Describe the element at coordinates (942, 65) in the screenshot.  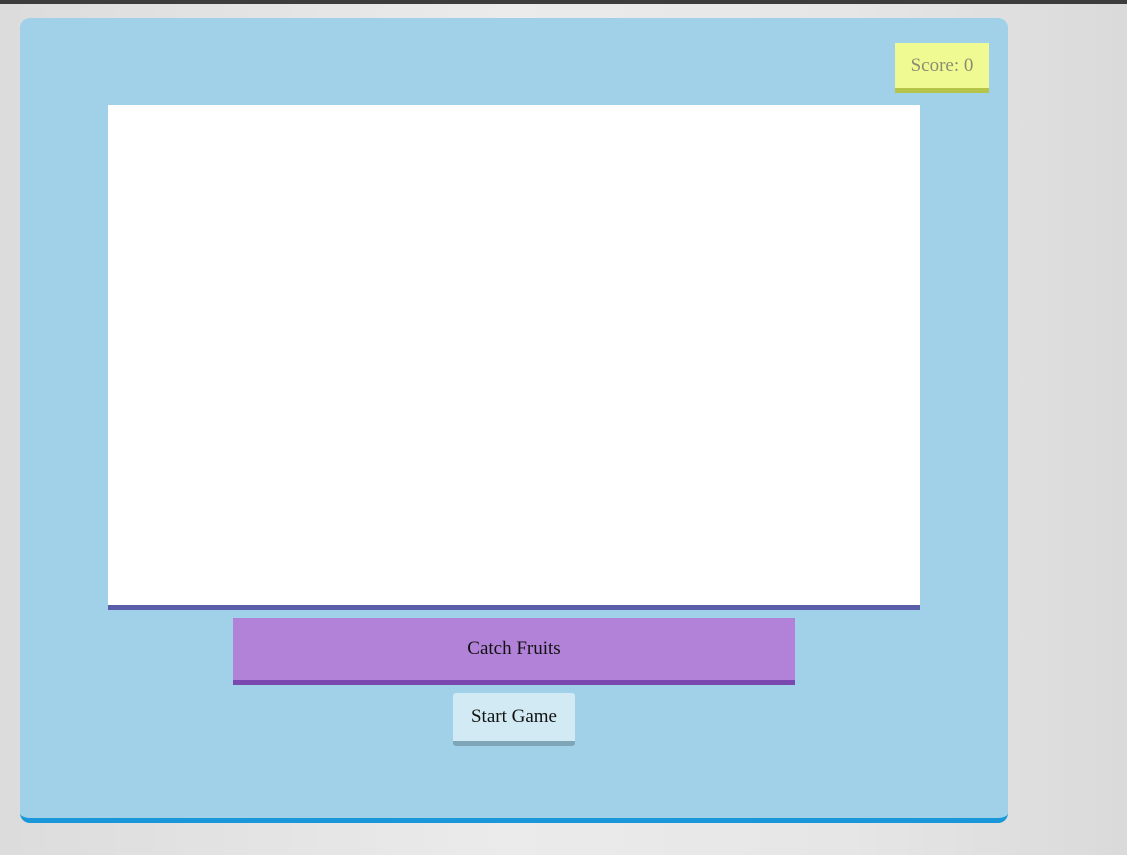
I see `score-label: Score: 0` at that location.